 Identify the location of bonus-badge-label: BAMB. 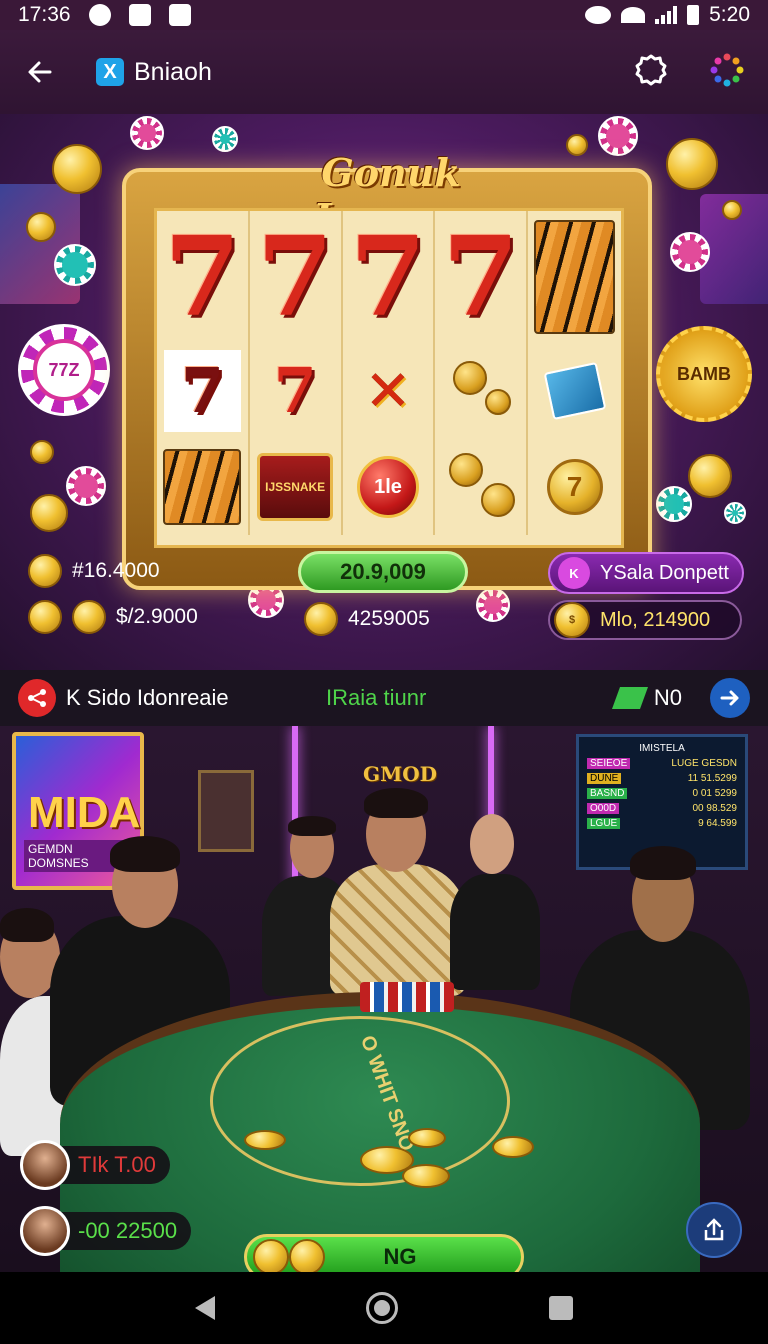
(704, 373).